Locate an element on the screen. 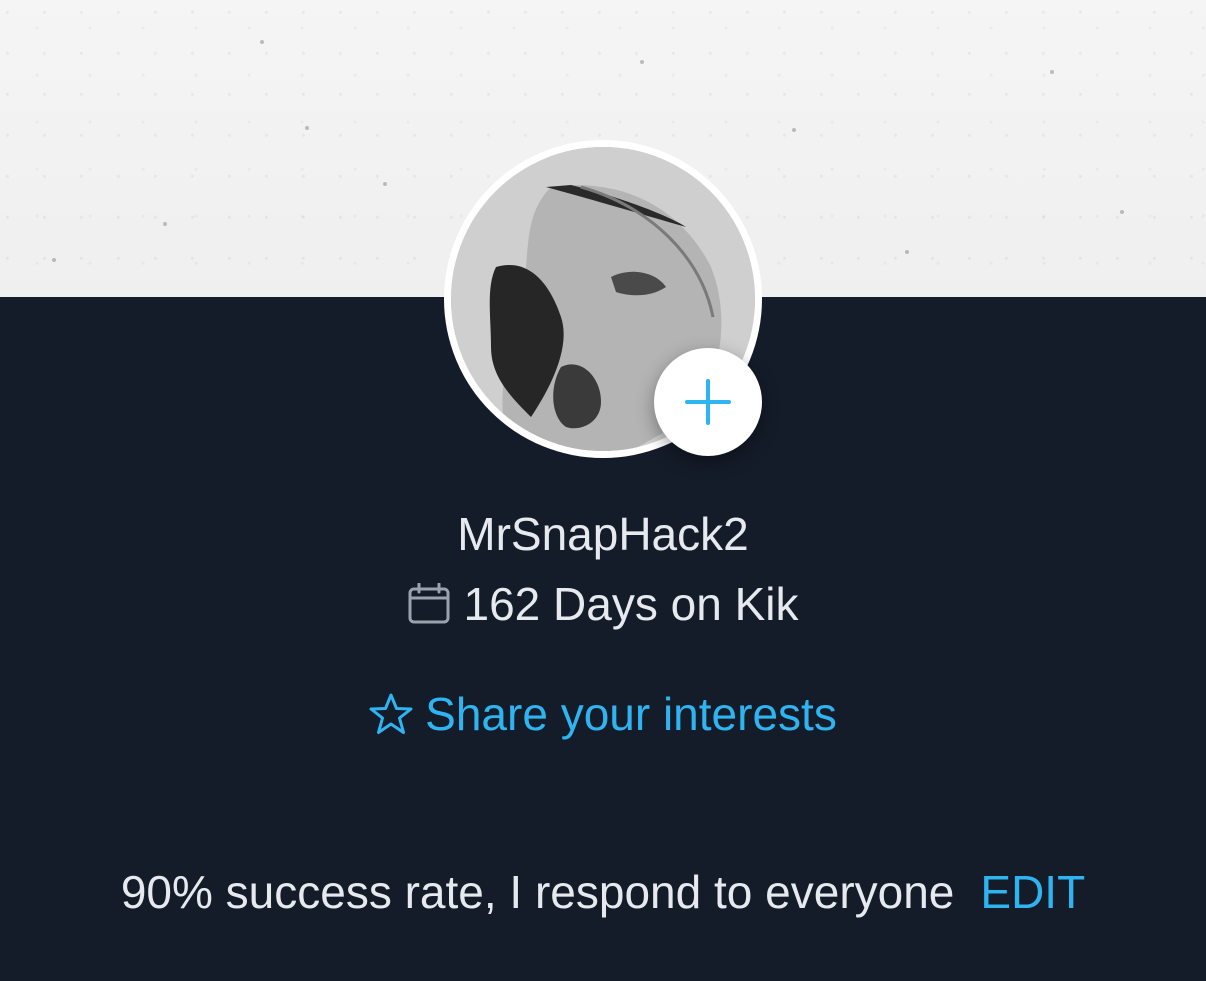 This screenshot has height=981, width=1206. share-interests-link: Share your interests is located at coordinates (603, 714).